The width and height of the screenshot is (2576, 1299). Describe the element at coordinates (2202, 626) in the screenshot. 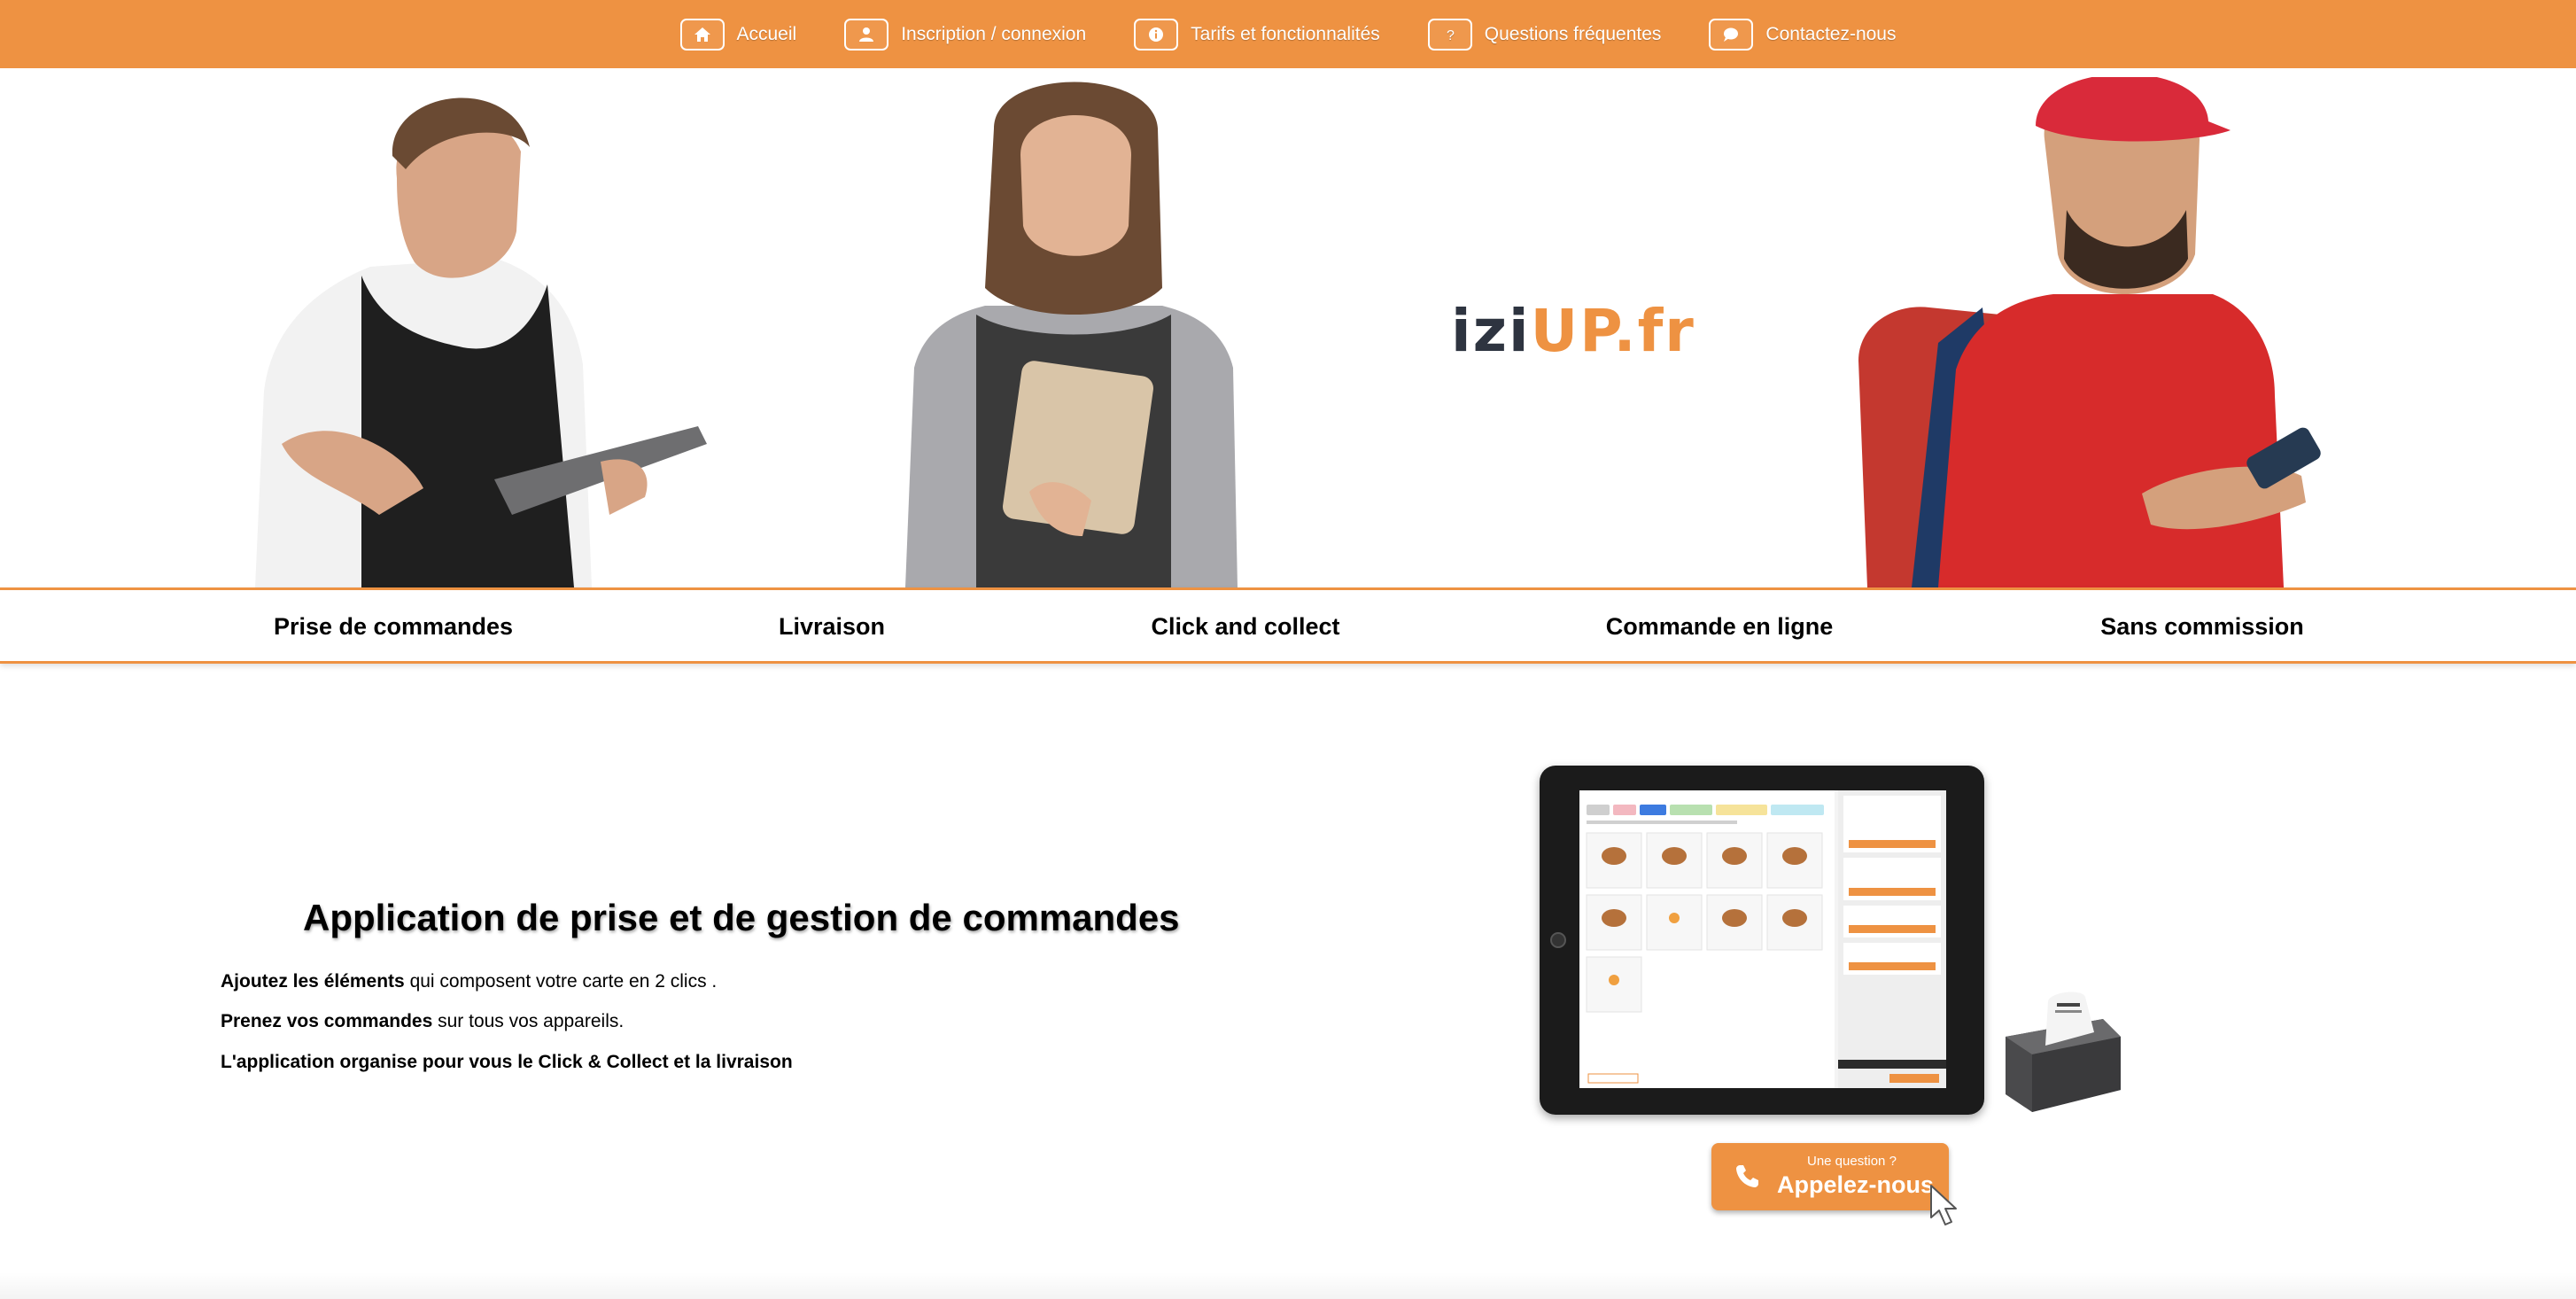

I see `feature-sans-commission: Sans commission` at that location.